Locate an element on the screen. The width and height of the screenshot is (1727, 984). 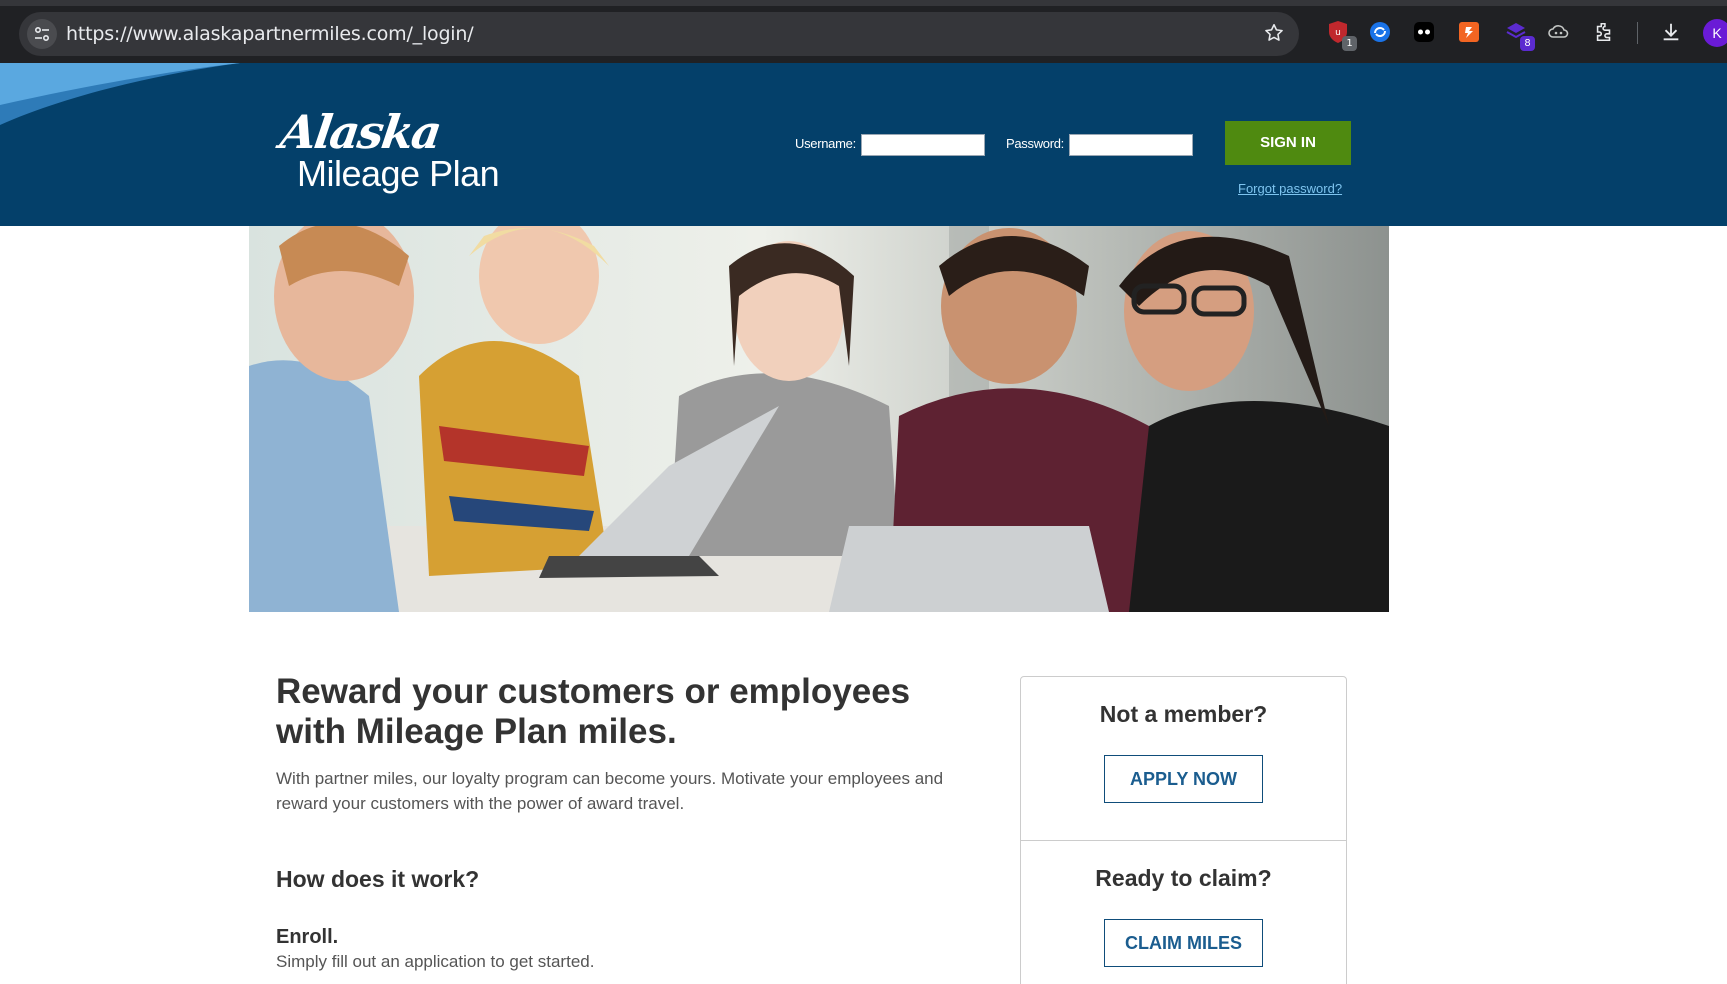
cloud-extension-icon is located at coordinates (1559, 32).